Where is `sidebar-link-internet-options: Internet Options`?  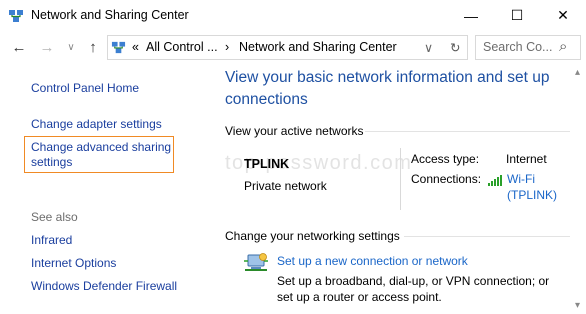 sidebar-link-internet-options: Internet Options is located at coordinates (73, 263).